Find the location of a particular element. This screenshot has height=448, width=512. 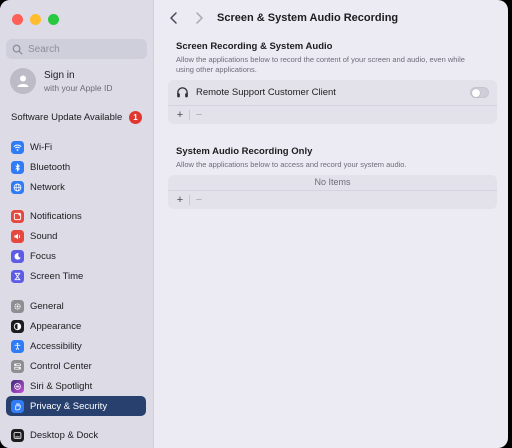

section-title: System Audio Recording Only is located at coordinates (244, 151).